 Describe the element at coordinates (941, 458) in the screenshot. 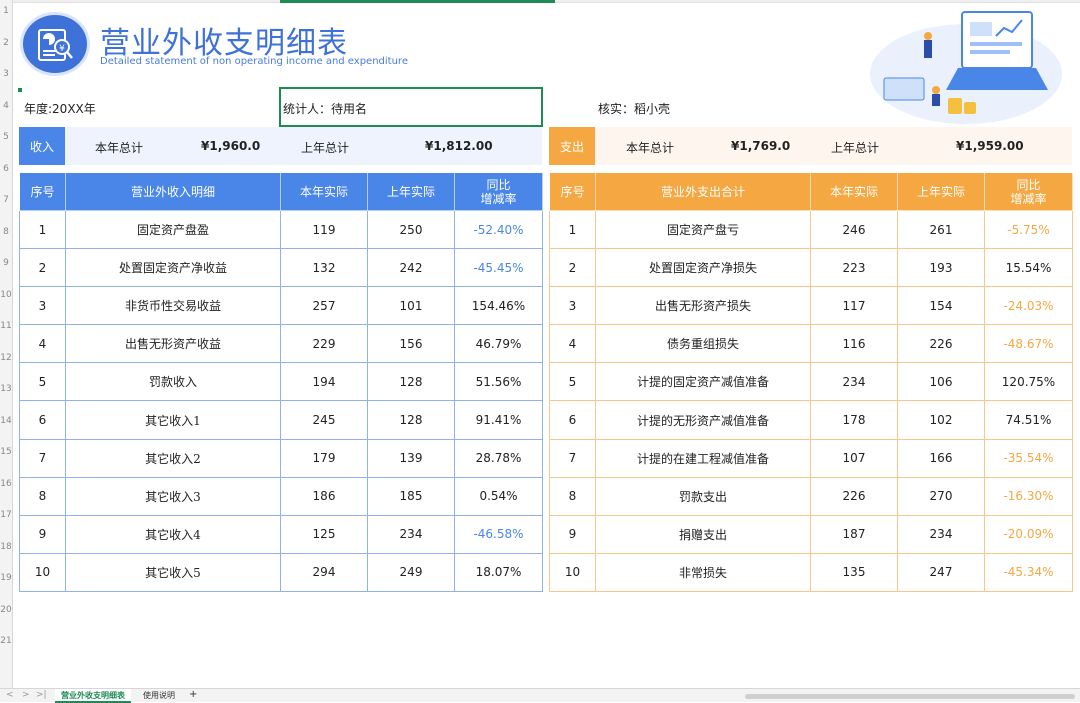

I see `previous-value-cell: 166` at that location.